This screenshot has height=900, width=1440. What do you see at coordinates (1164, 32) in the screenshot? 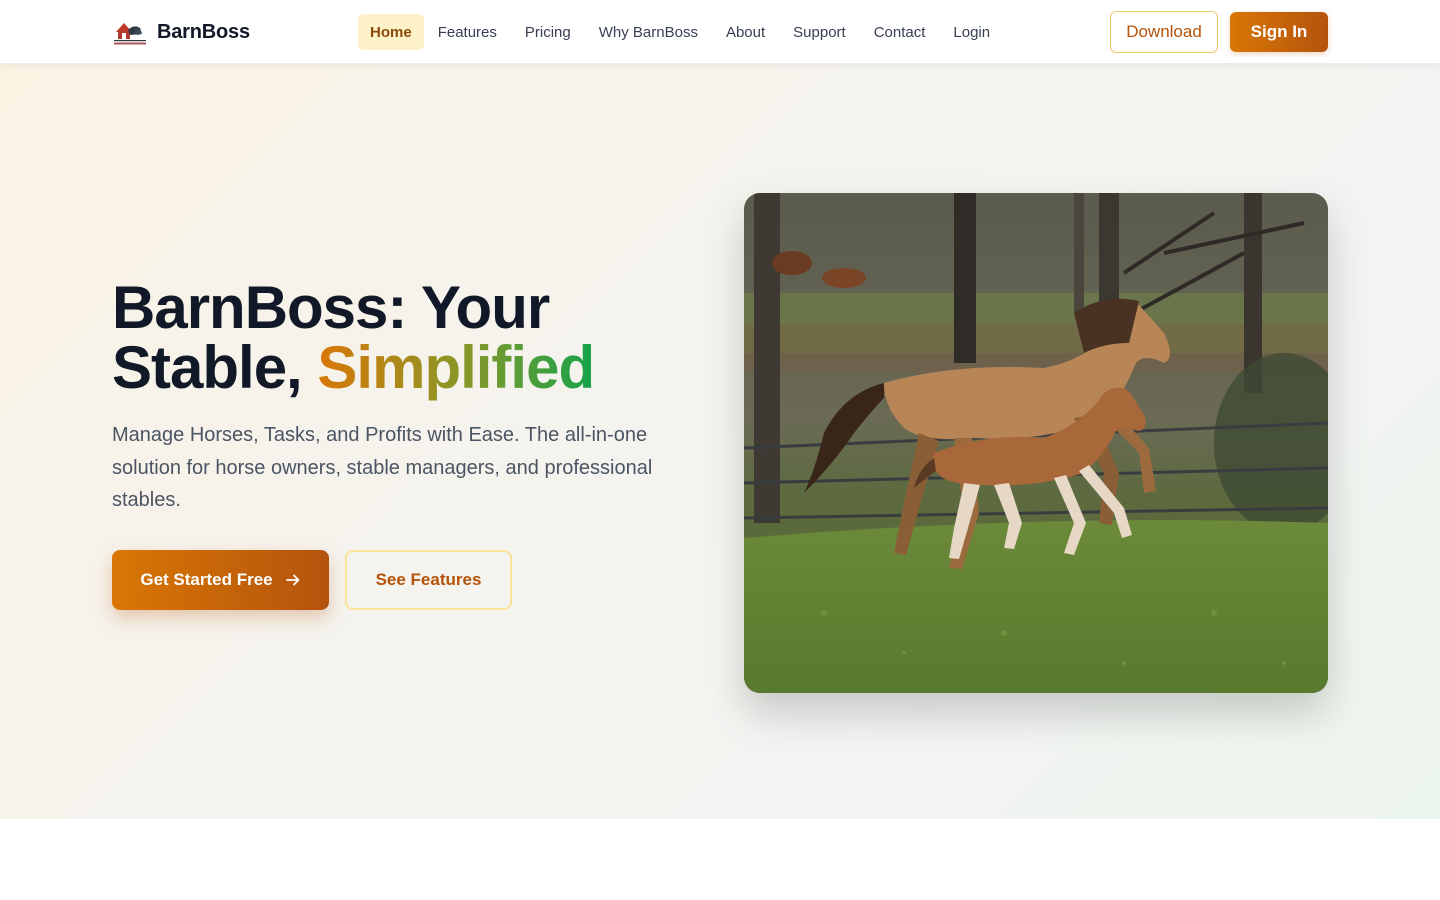
I see `download-button: Download` at bounding box center [1164, 32].